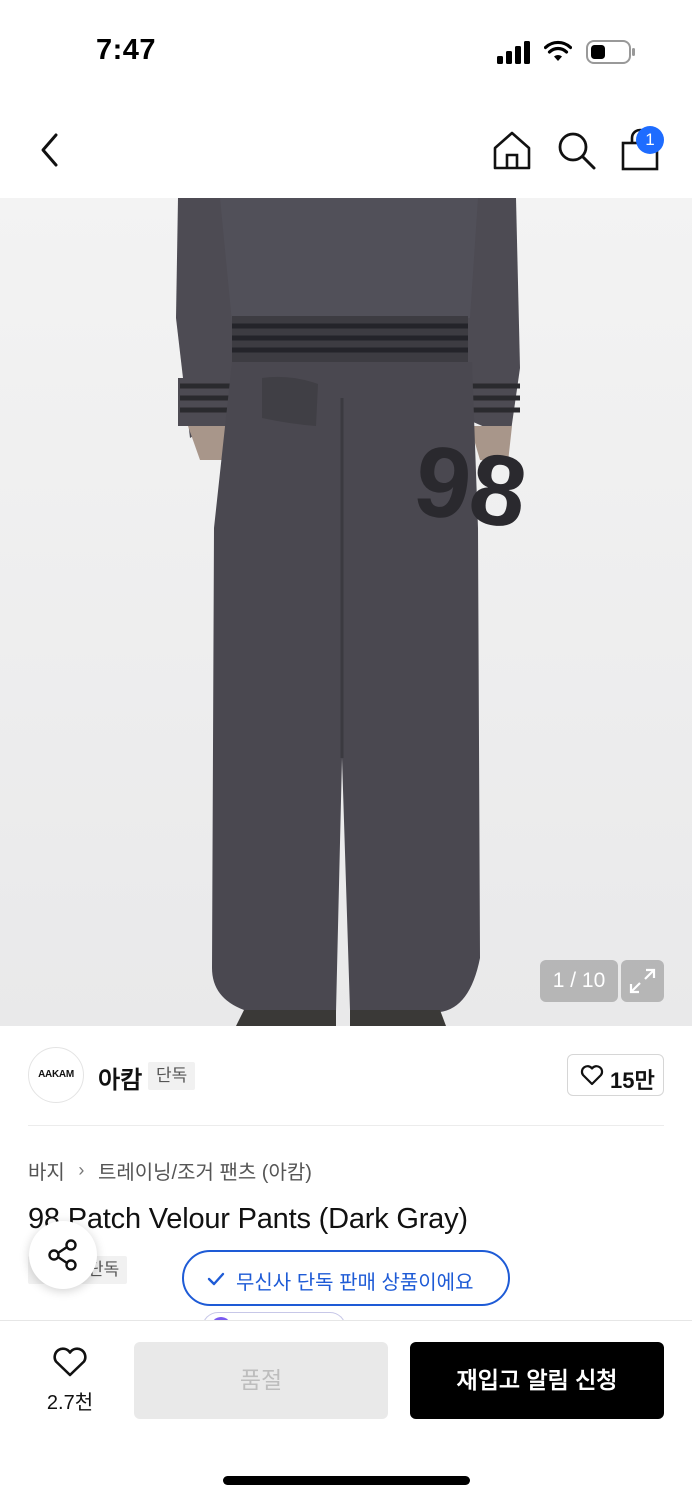  I want to click on product-title: 98 Patch Velour Pants (Dark Gray), so click(248, 1219).